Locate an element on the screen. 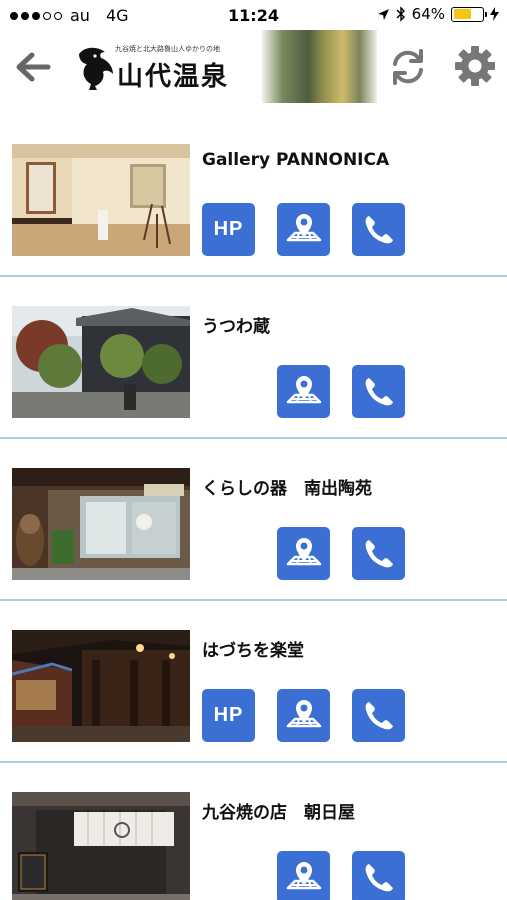 Image resolution: width=507 pixels, height=900 pixels. shop-photo-gallery is located at coordinates (101, 200).